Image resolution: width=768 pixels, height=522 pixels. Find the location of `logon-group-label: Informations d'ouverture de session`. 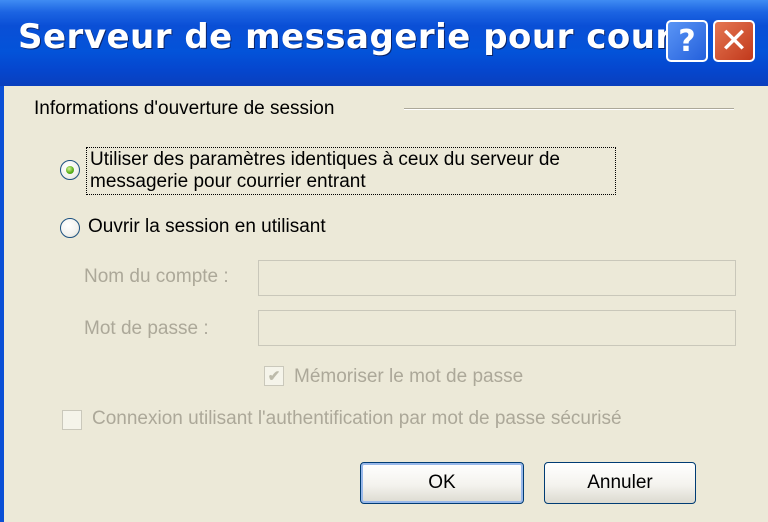

logon-group-label: Informations d'ouverture de session is located at coordinates (184, 108).